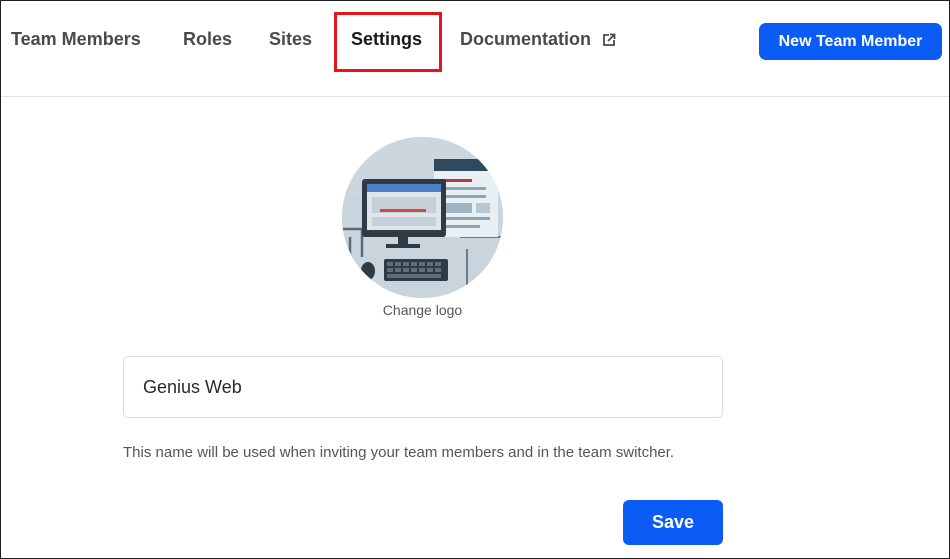 The width and height of the screenshot is (950, 559). Describe the element at coordinates (290, 39) in the screenshot. I see `tab-sites: Sites` at that location.